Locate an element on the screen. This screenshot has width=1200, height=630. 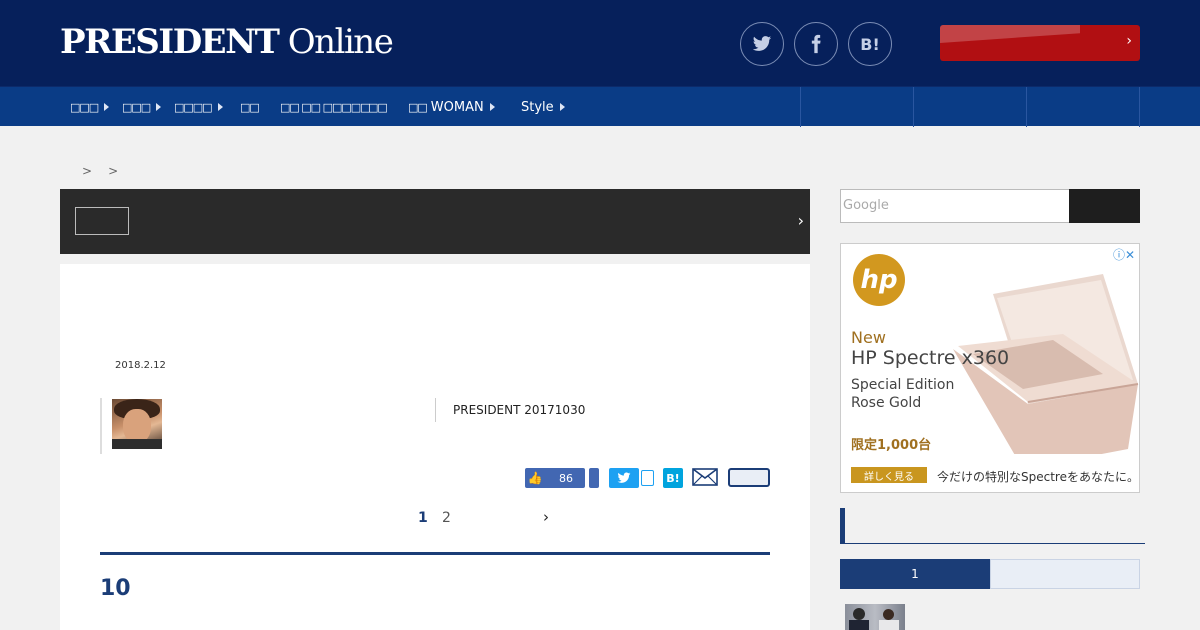
like-count: 86 is located at coordinates (566, 478).